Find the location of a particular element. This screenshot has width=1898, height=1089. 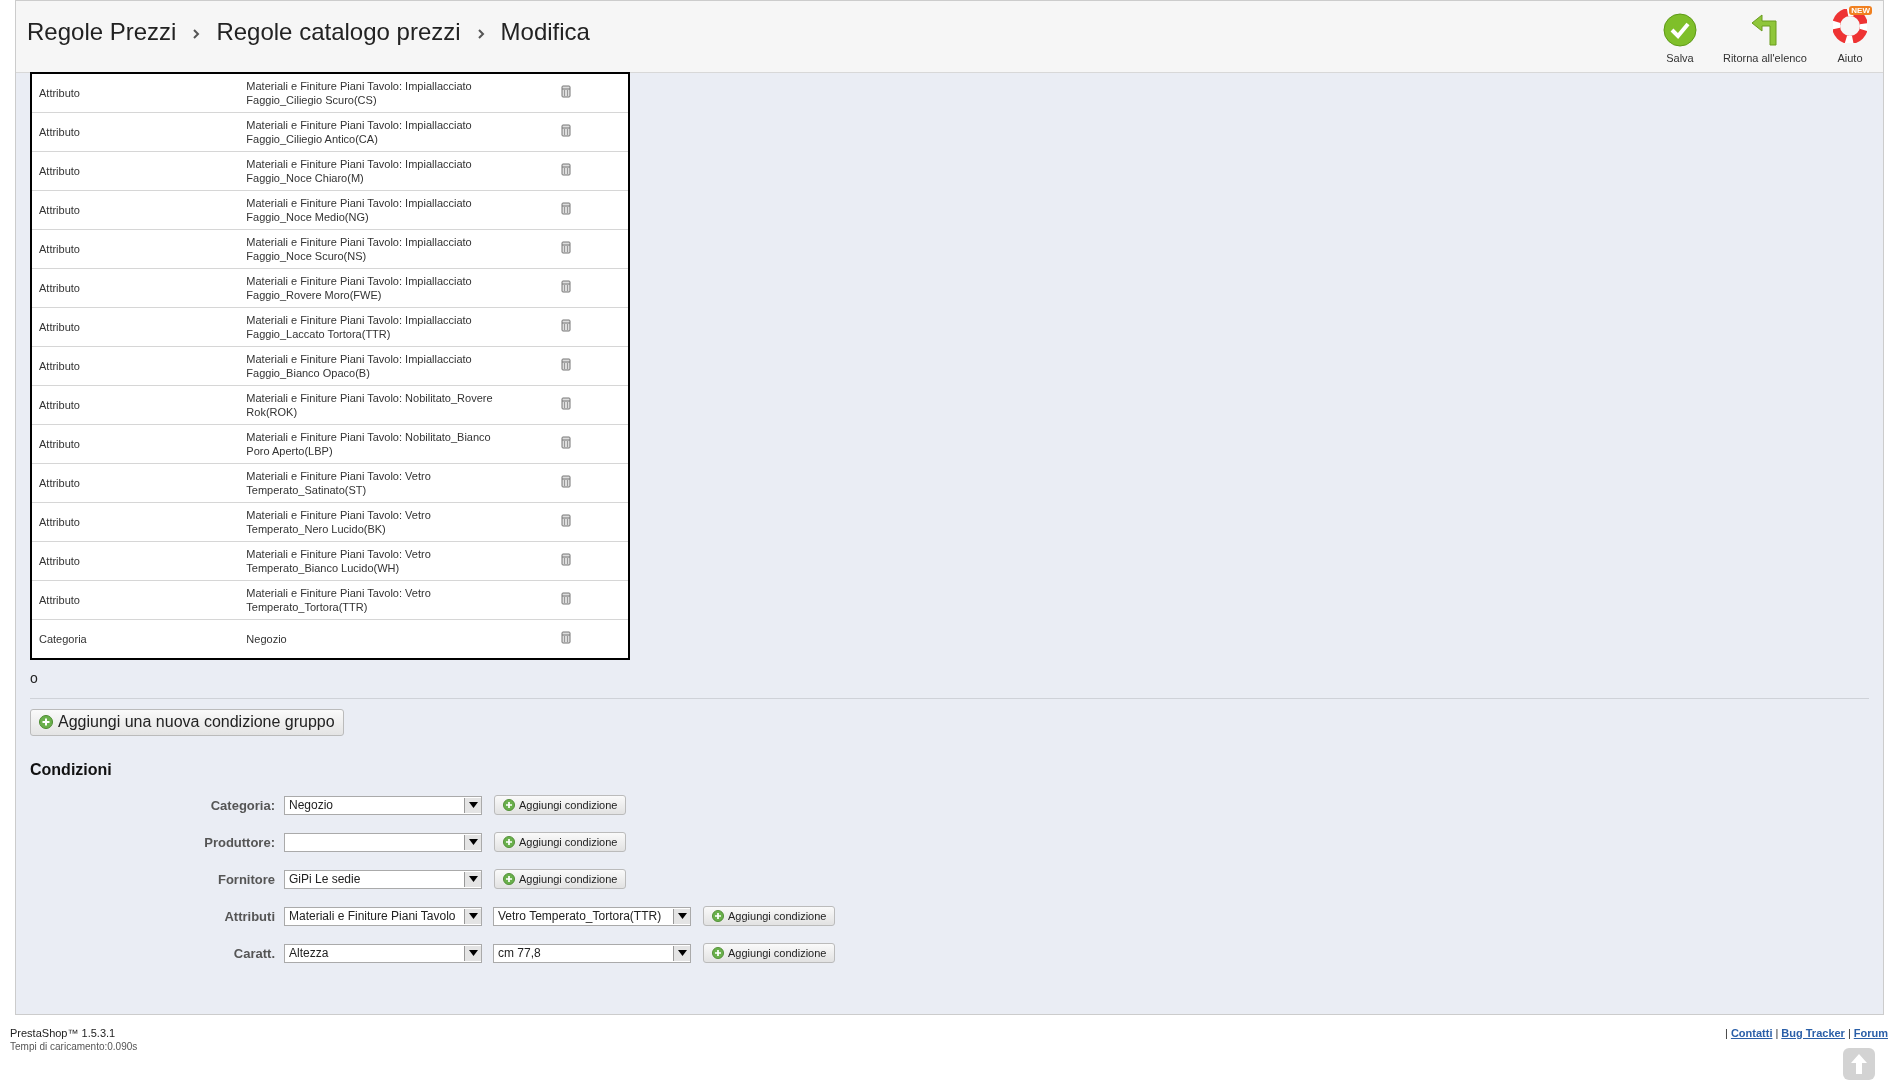

field-label: Categoria: is located at coordinates (242, 805).